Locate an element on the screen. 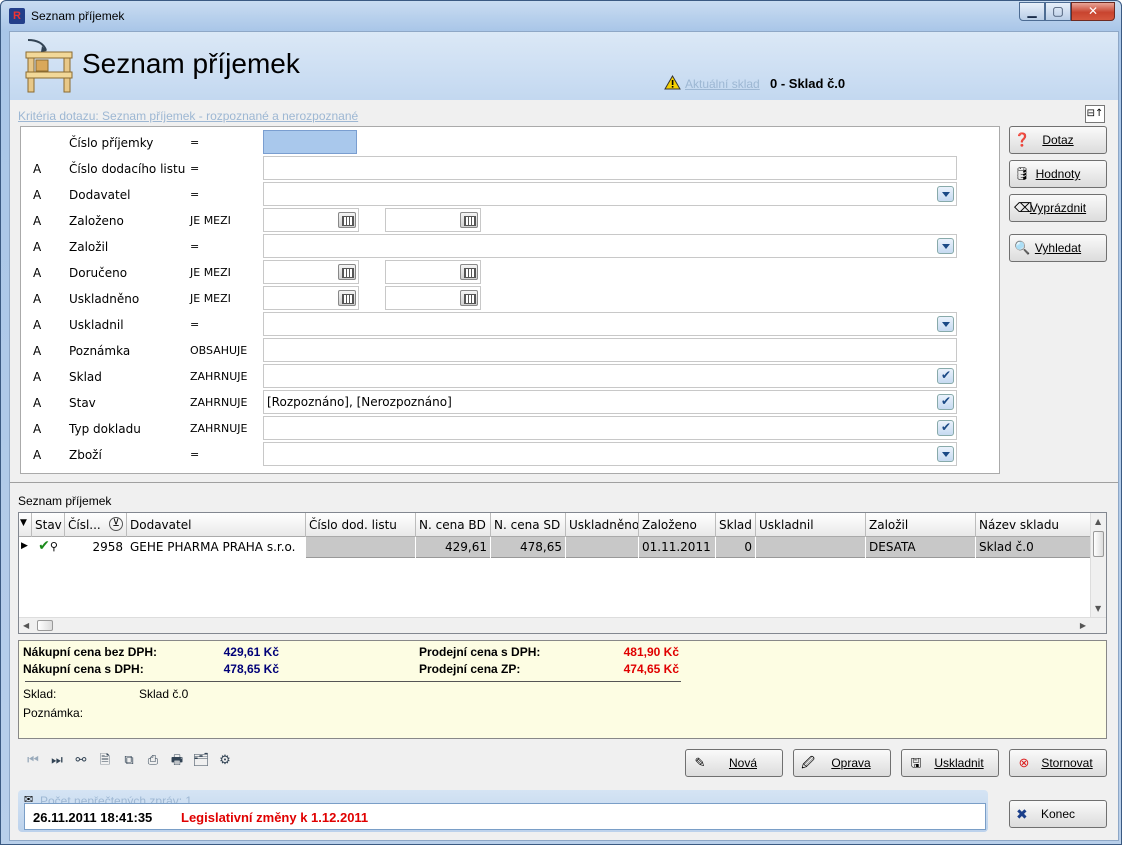  vertical-scrollbar: ▲ ▼ is located at coordinates (1098, 565).